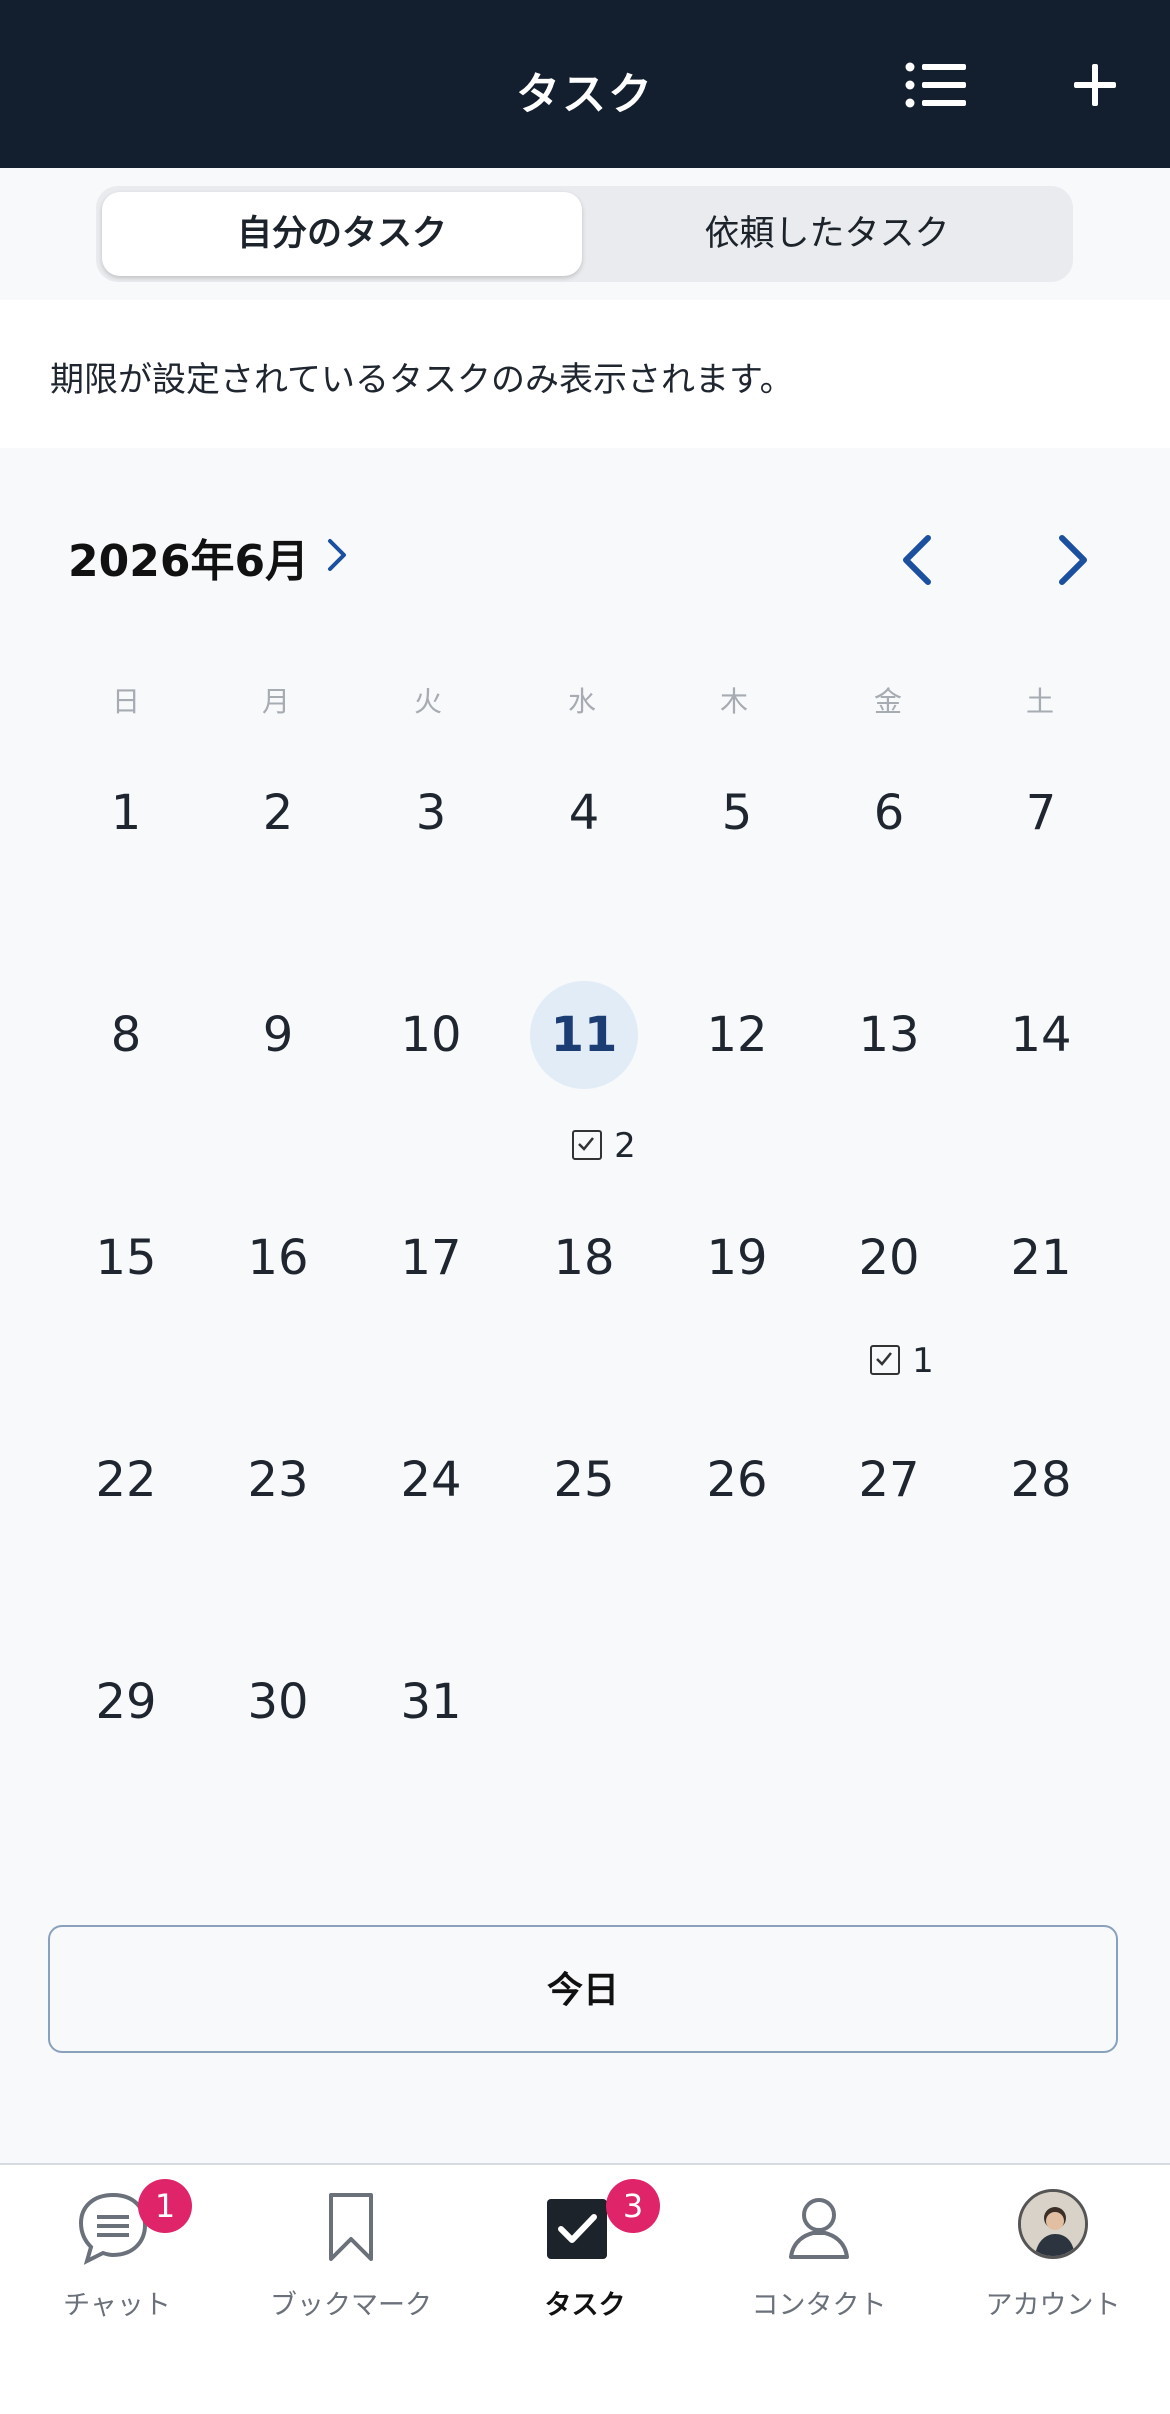  I want to click on tab-label: アカウント, so click(1053, 2305).